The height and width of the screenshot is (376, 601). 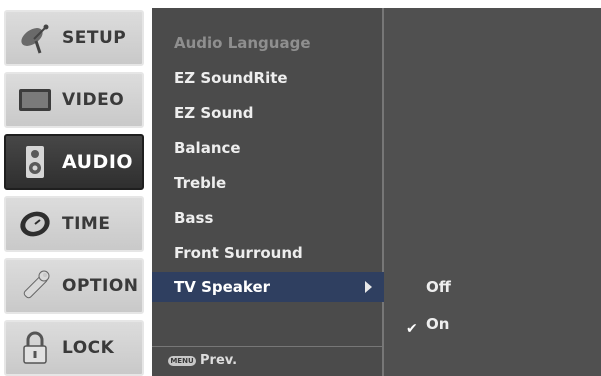 I want to click on sidebar-item-video: VIDEO, so click(x=74, y=100).